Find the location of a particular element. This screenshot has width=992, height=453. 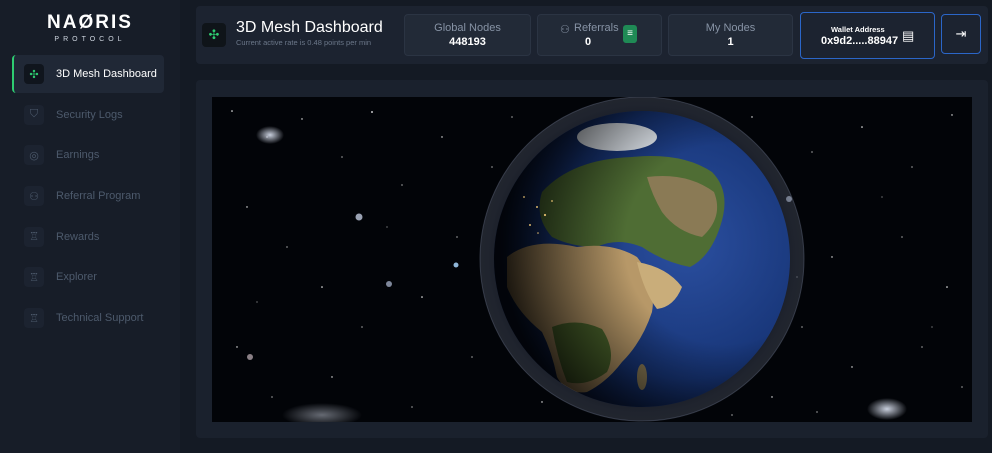

sidebar-item-label: Security Logs is located at coordinates (89, 114).